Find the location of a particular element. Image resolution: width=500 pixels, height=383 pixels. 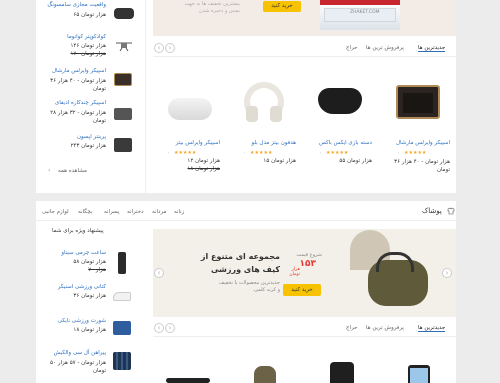

item-price: ۲۴۳ هزار تومان is located at coordinates (88, 146).